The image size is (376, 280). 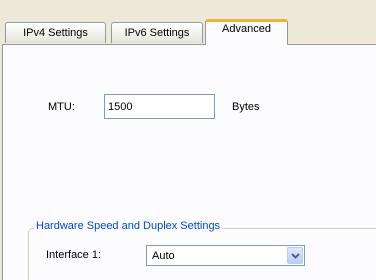 I want to click on mtu-input, so click(x=159, y=106).